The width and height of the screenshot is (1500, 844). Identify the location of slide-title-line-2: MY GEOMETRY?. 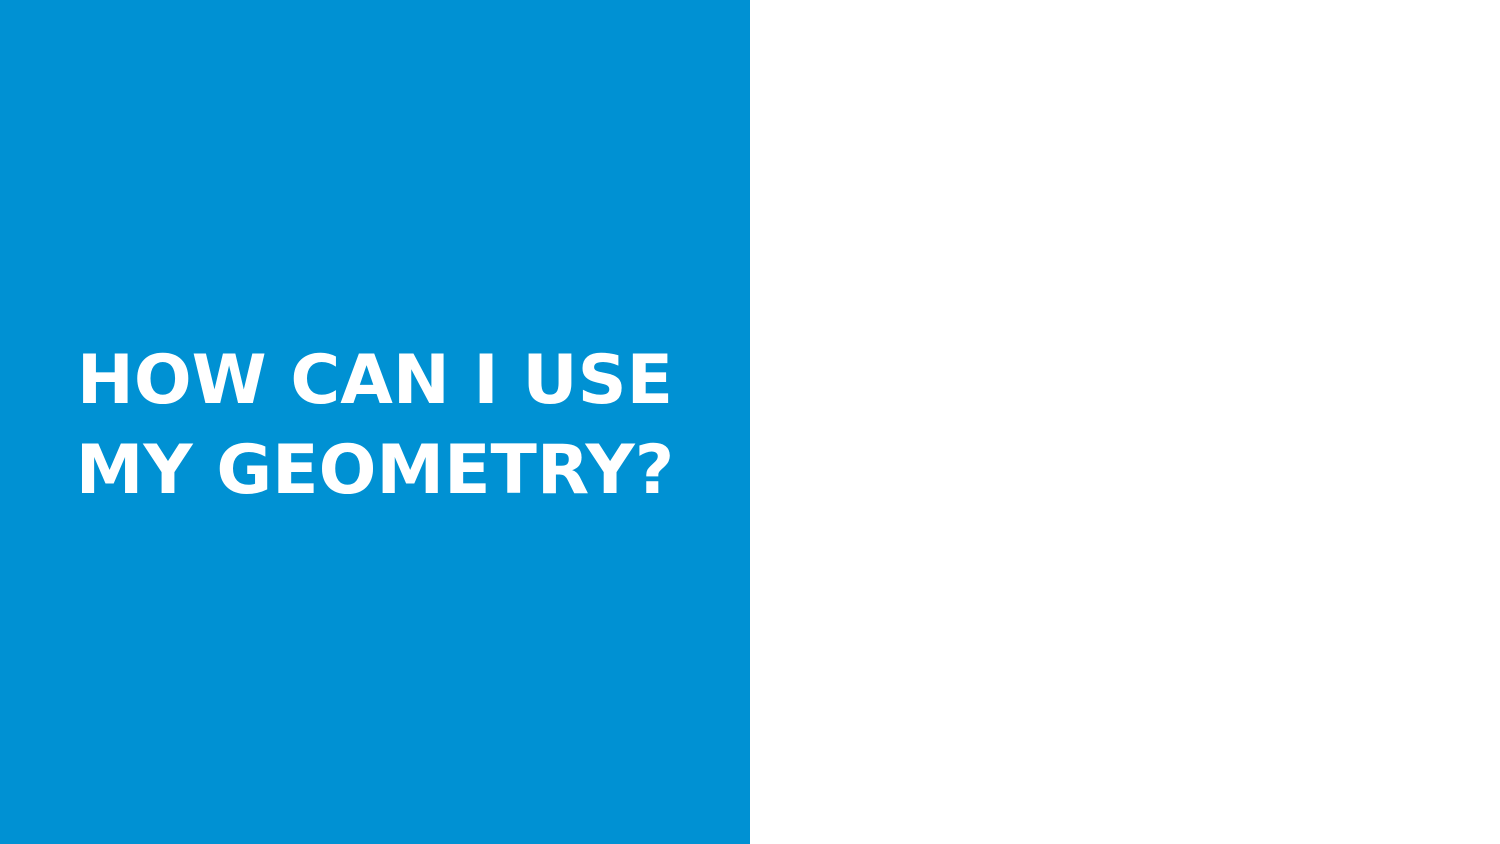
(375, 470).